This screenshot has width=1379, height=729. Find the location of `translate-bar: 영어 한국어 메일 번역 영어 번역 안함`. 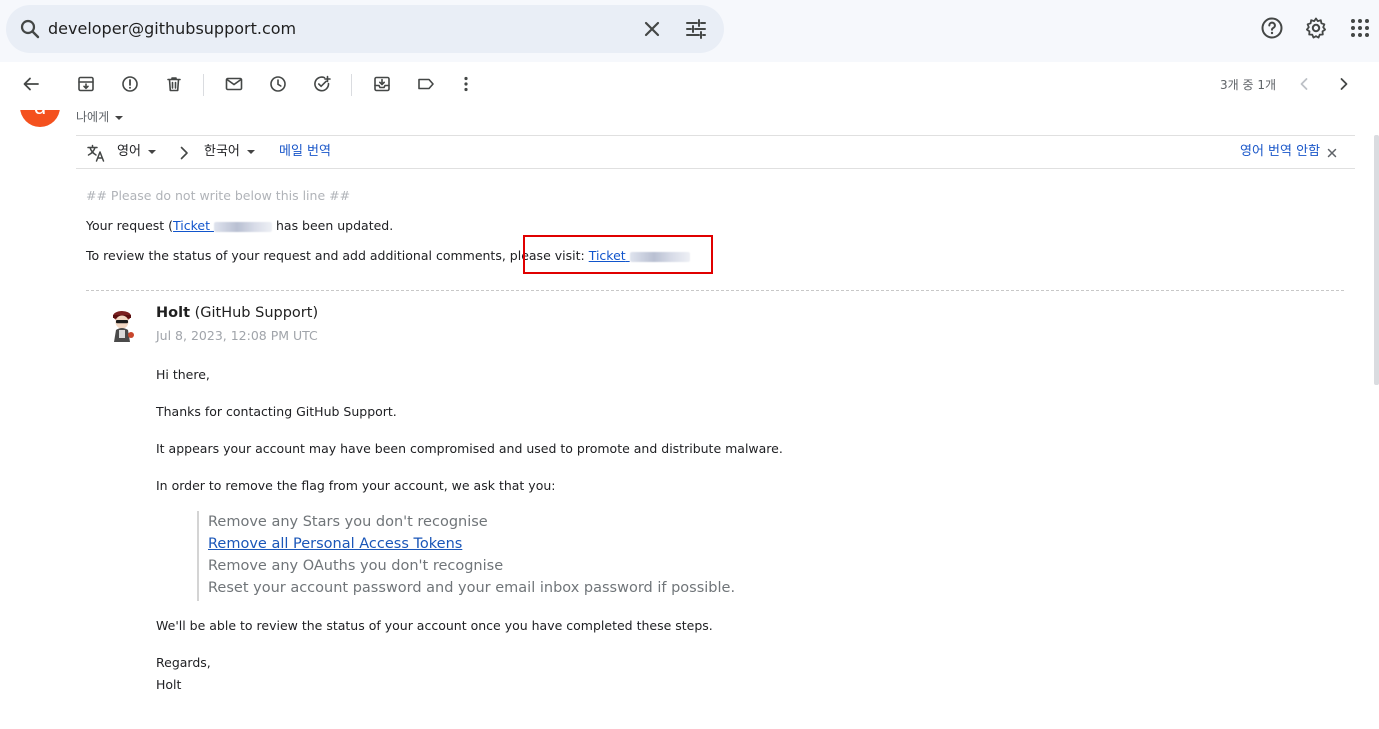

translate-bar: 영어 한국어 메일 번역 영어 번역 안함 is located at coordinates (715, 152).